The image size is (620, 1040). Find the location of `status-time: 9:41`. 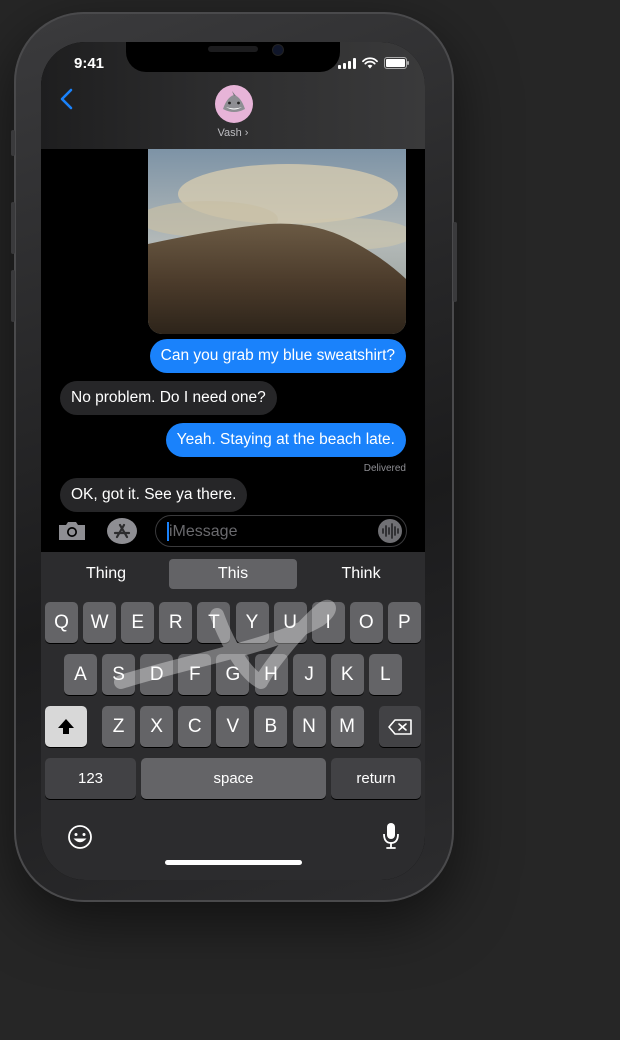

status-time: 9:41 is located at coordinates (89, 63).